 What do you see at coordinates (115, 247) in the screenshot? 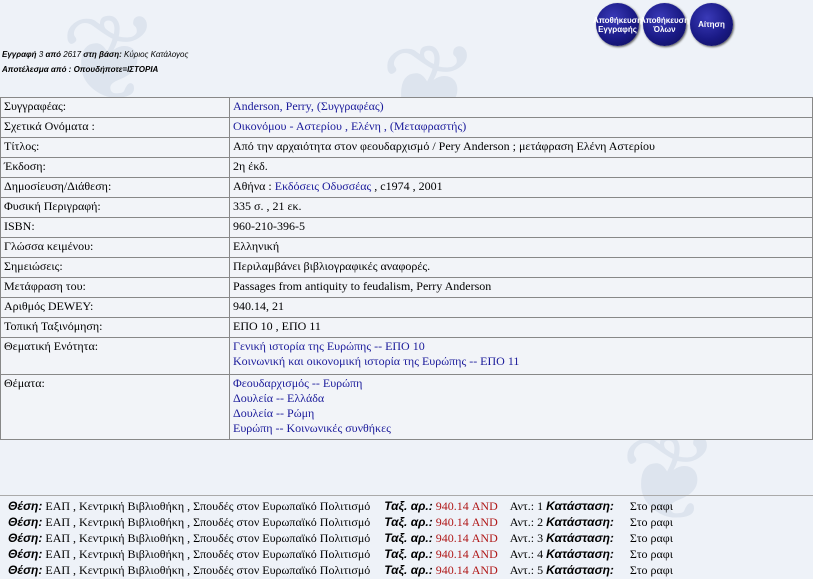
I see `language-label: Γλώσσα κειμένου:` at bounding box center [115, 247].